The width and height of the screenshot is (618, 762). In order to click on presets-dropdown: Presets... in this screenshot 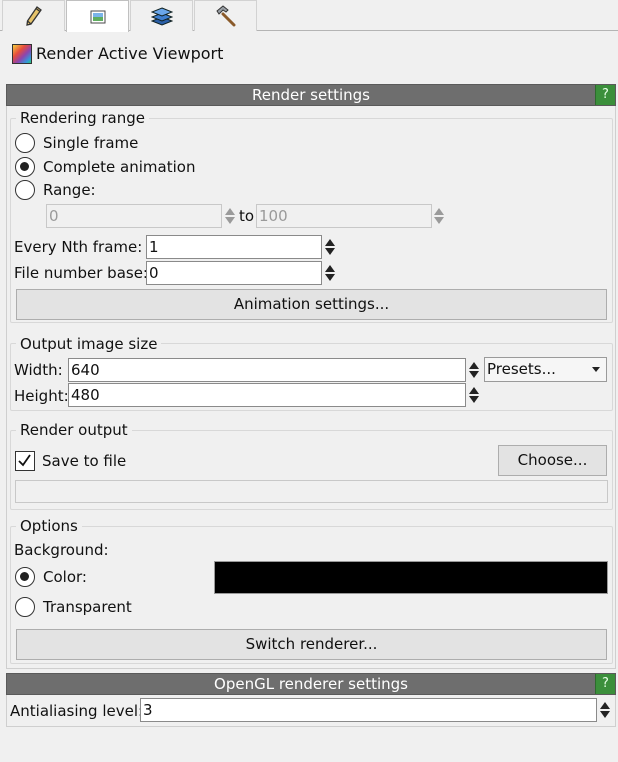, I will do `click(545, 369)`.